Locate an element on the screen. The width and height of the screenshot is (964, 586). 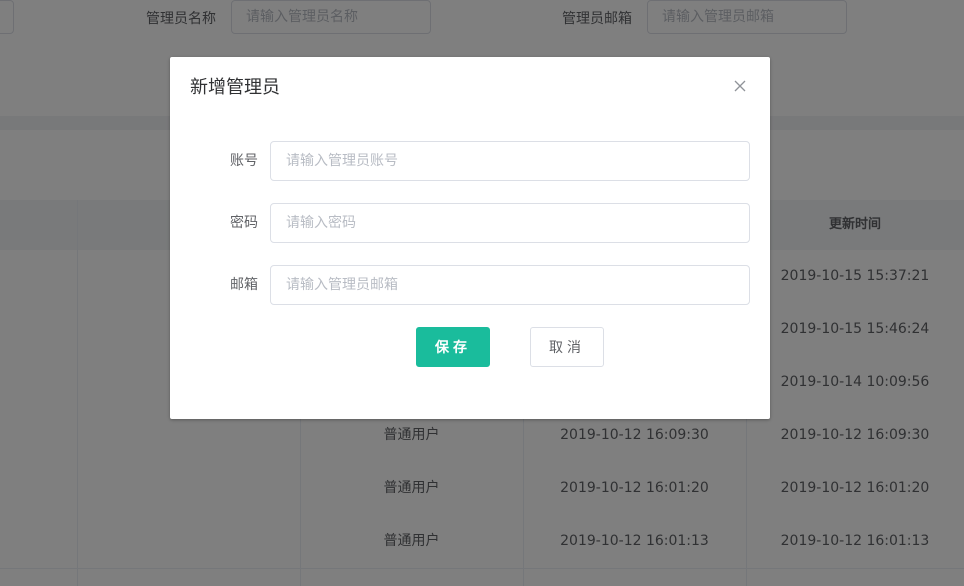
email-input is located at coordinates (510, 285).